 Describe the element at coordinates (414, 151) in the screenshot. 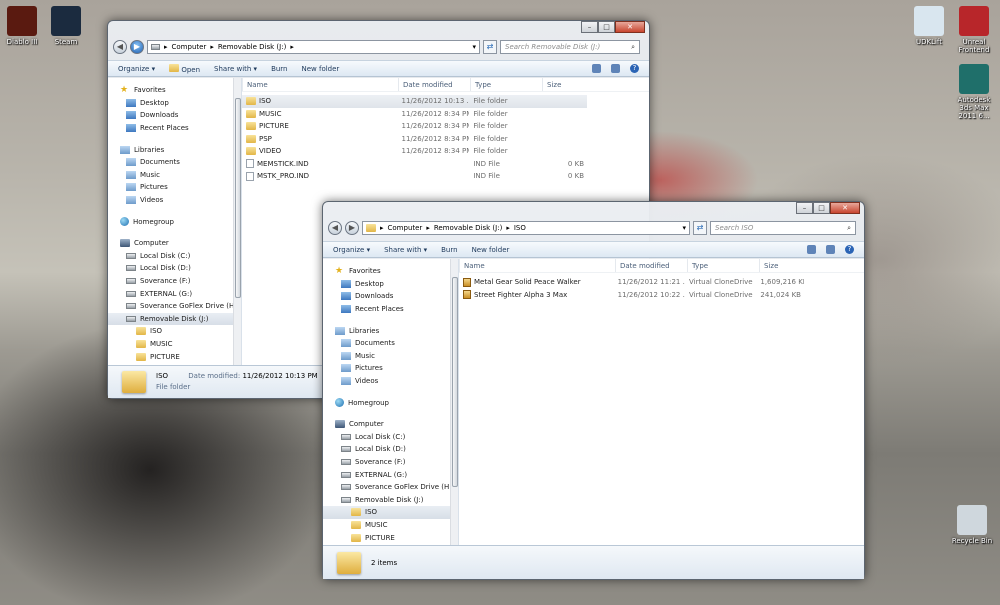

I see `file-row: VIDEO 11/26/2012 8:34 PM File folder` at that location.